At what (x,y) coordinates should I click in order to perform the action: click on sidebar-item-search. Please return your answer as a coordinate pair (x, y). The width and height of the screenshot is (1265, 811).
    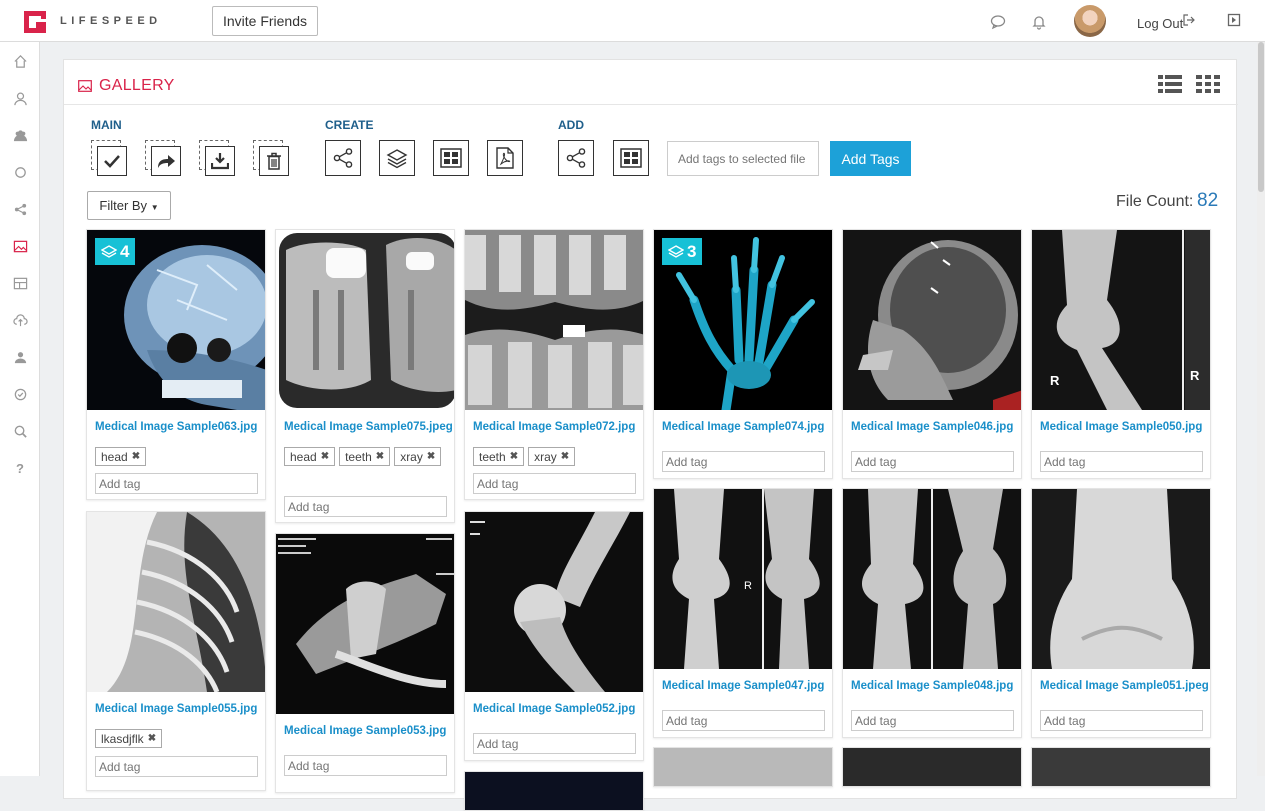
    Looking at the image, I should click on (20, 431).